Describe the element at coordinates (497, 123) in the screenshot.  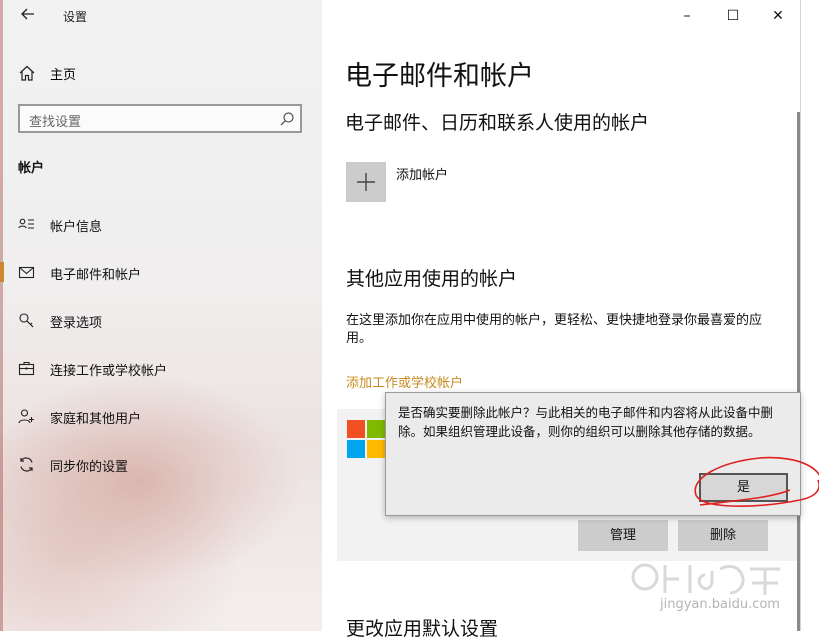
I see `section-title-email-calendar: 电子邮件、日历和联系人使用的帐户` at that location.